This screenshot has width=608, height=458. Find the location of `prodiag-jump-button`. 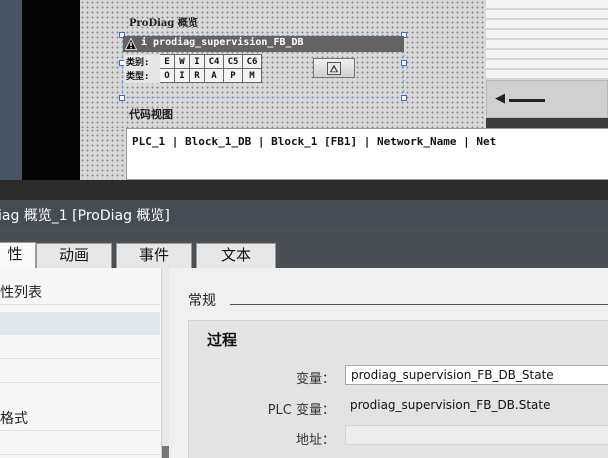

prodiag-jump-button is located at coordinates (334, 68).